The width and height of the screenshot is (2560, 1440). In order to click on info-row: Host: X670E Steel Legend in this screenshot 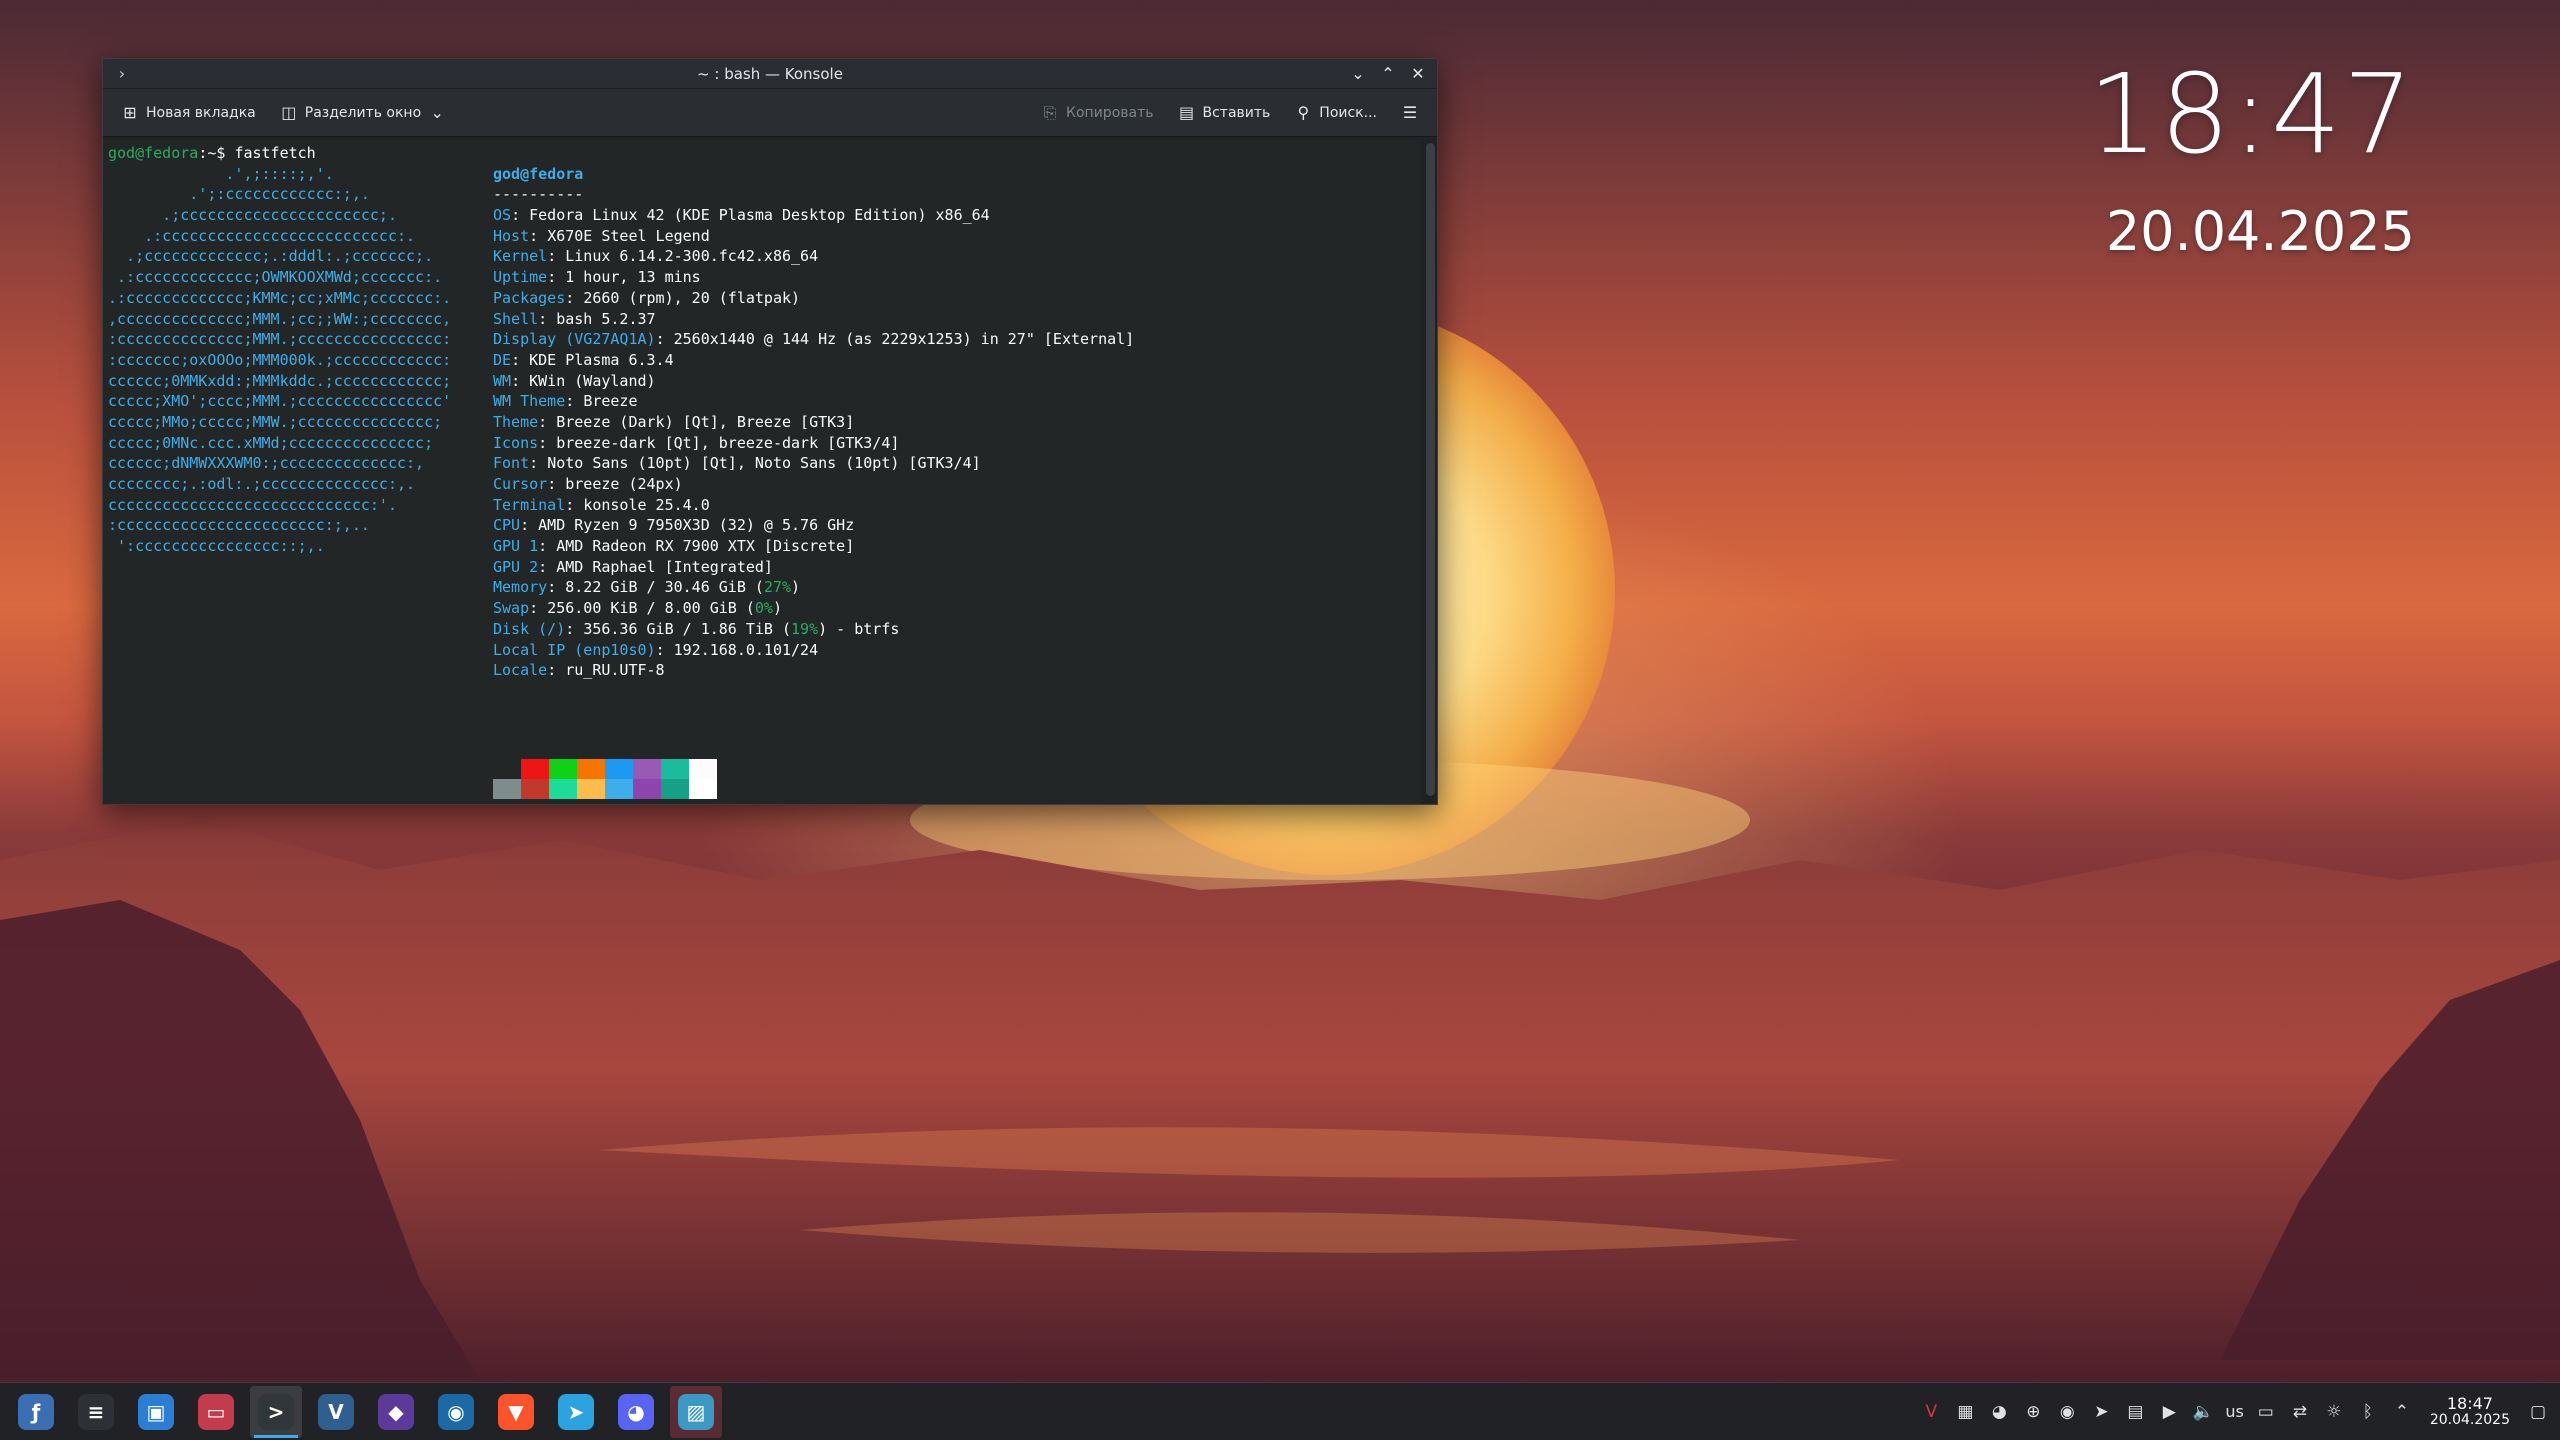, I will do `click(601, 235)`.